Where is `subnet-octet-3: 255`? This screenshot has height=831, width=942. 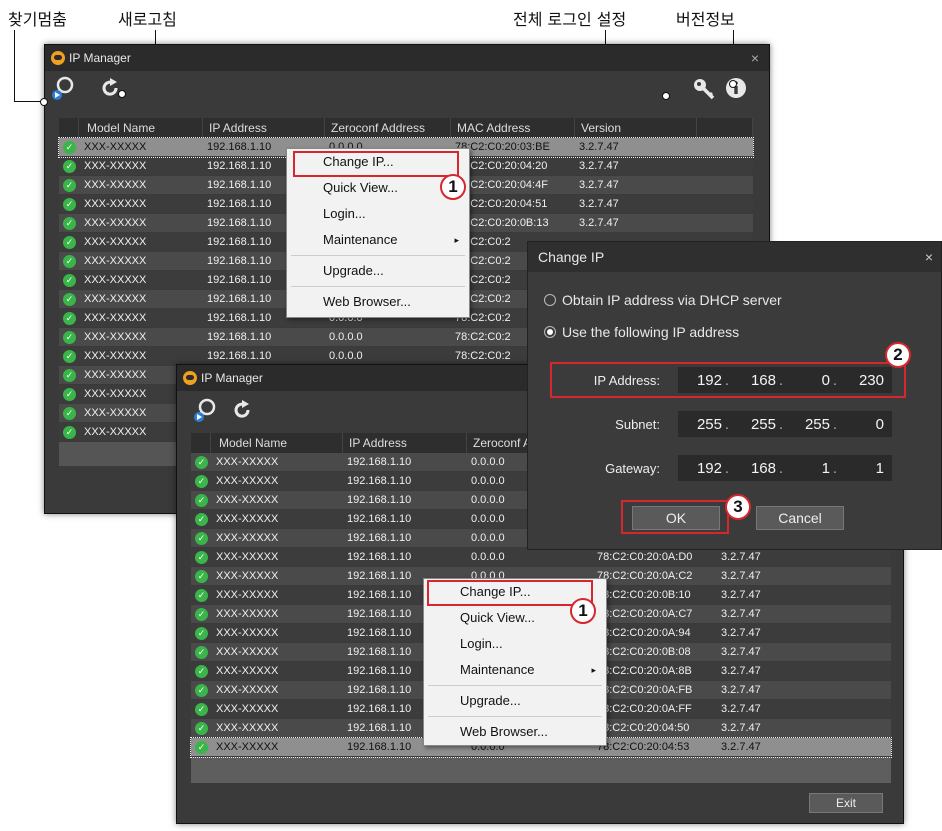 subnet-octet-3: 255 is located at coordinates (808, 424).